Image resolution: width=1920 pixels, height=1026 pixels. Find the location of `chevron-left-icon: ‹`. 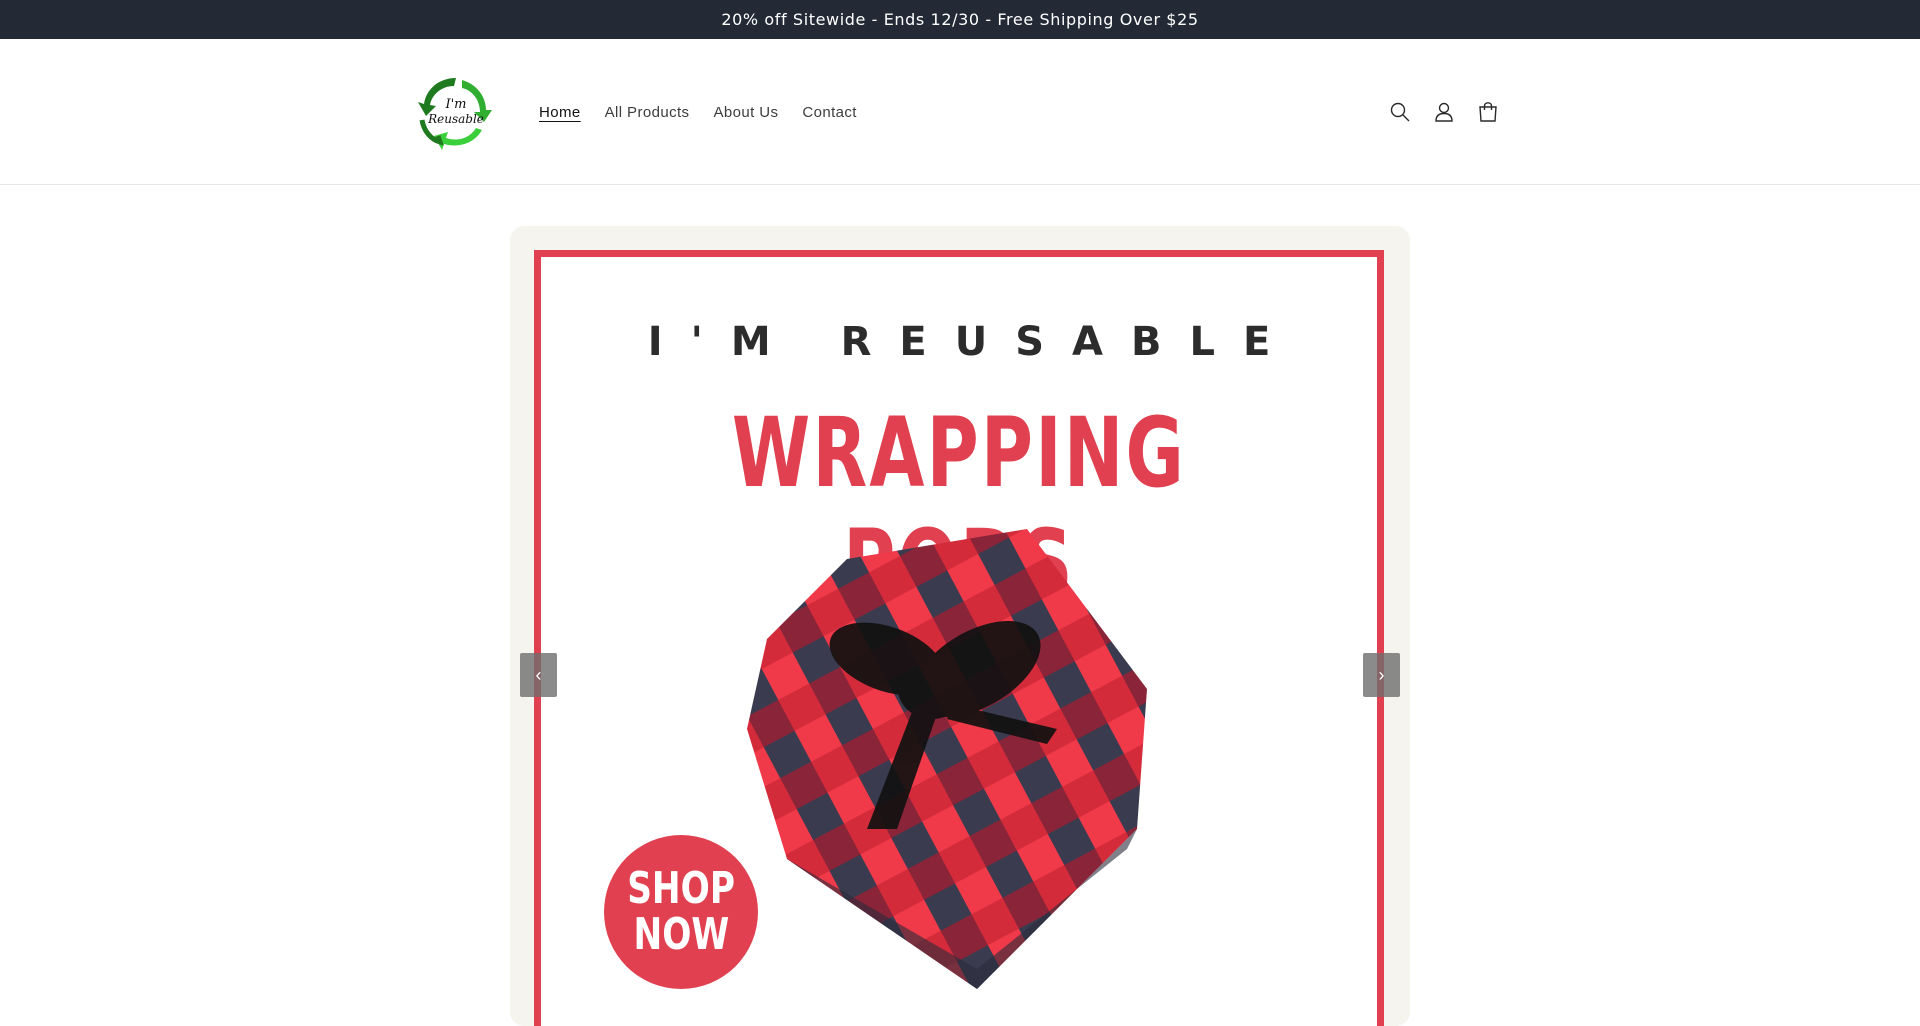

chevron-left-icon: ‹ is located at coordinates (538, 674).